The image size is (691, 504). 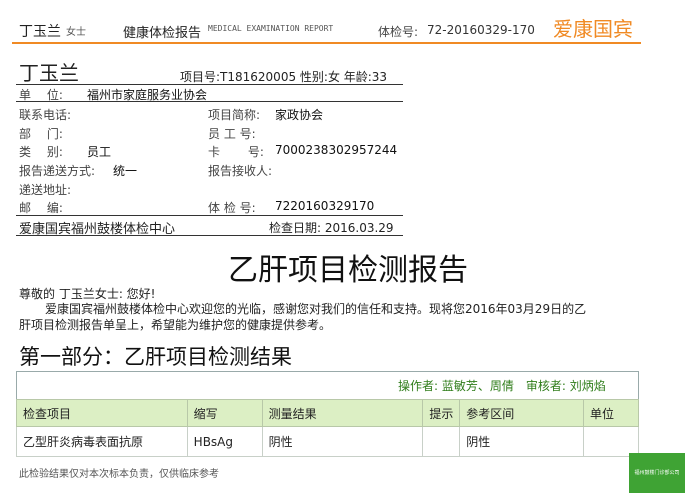 What do you see at coordinates (398, 32) in the screenshot?
I see `exam-no-label: 体检号:` at bounding box center [398, 32].